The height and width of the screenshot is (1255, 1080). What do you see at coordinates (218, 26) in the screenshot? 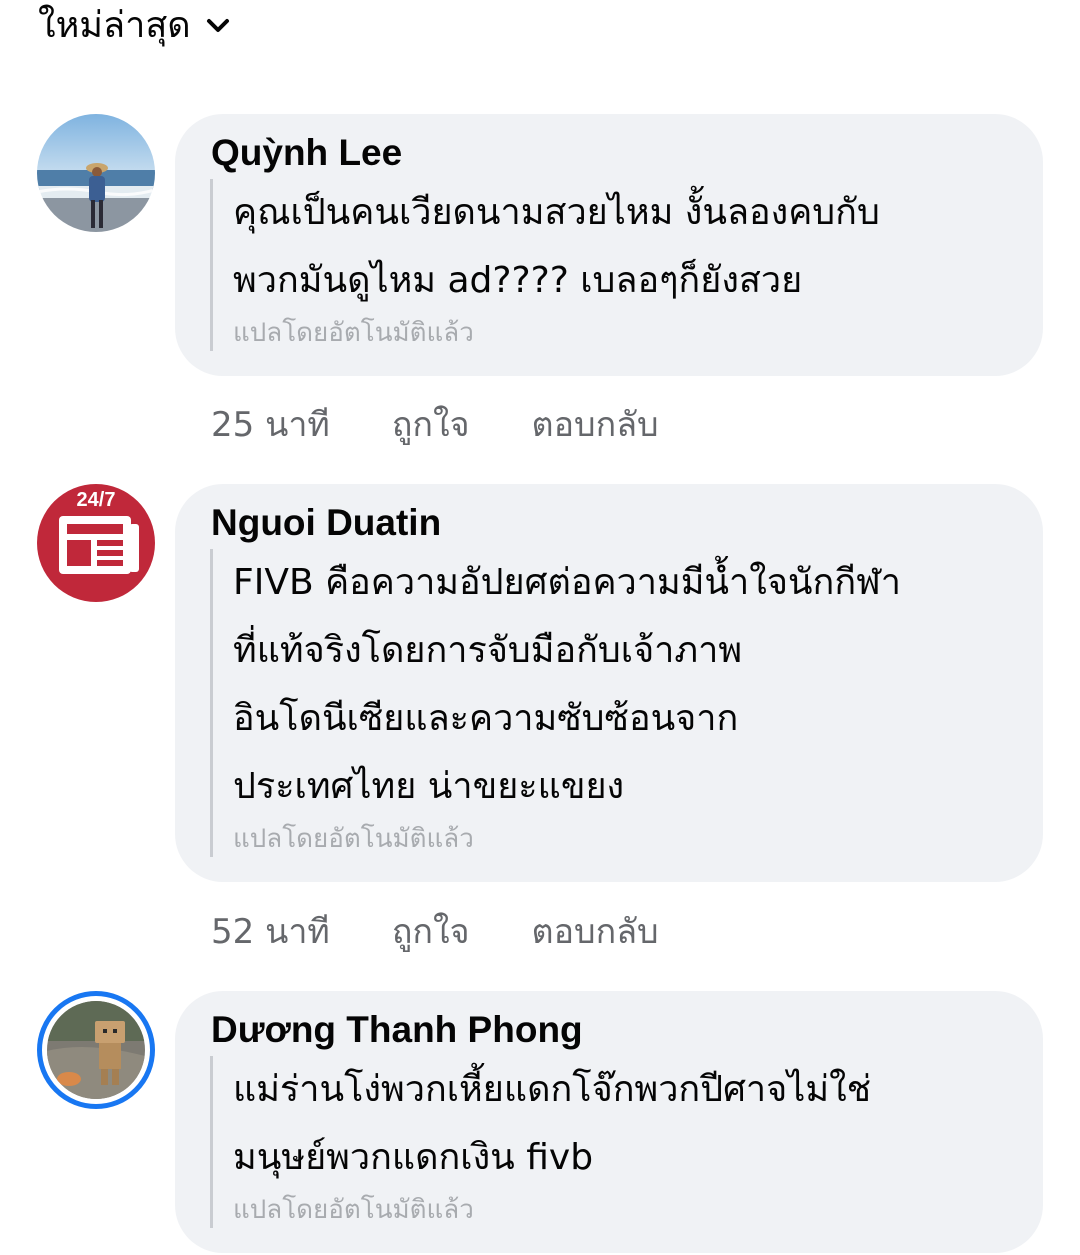
I see `chevron-down-icon` at bounding box center [218, 26].